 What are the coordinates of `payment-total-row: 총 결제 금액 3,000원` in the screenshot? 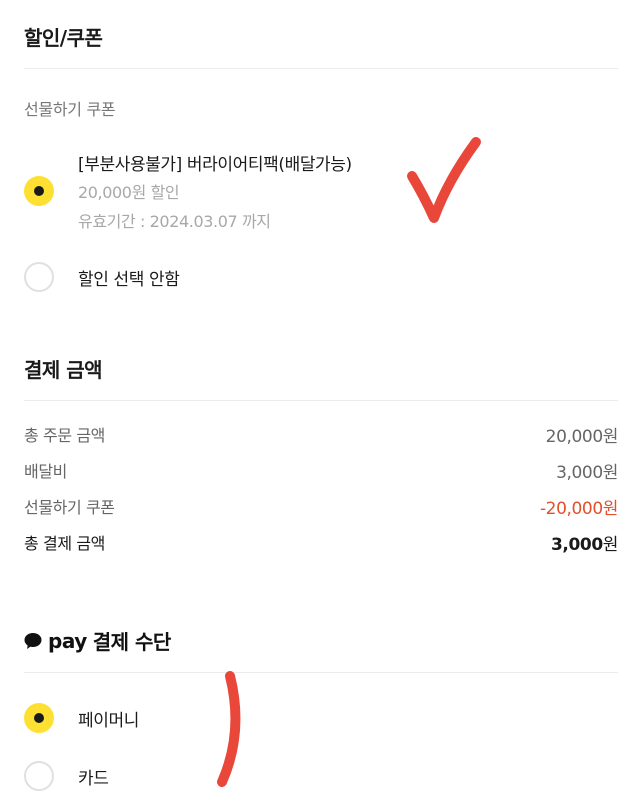 It's located at (321, 542).